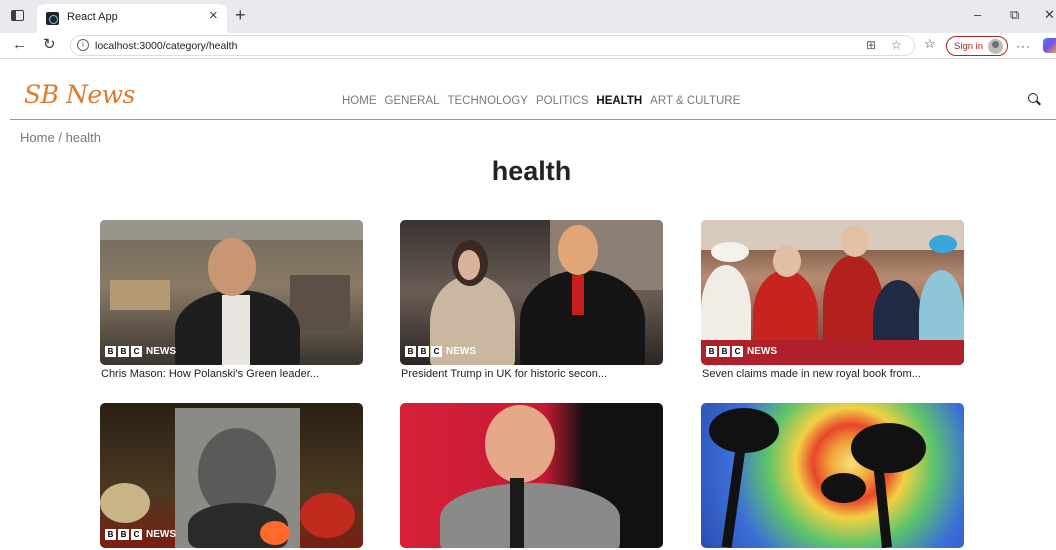 The height and width of the screenshot is (550, 1056). I want to click on favorites-icon: ☆, so click(930, 43).